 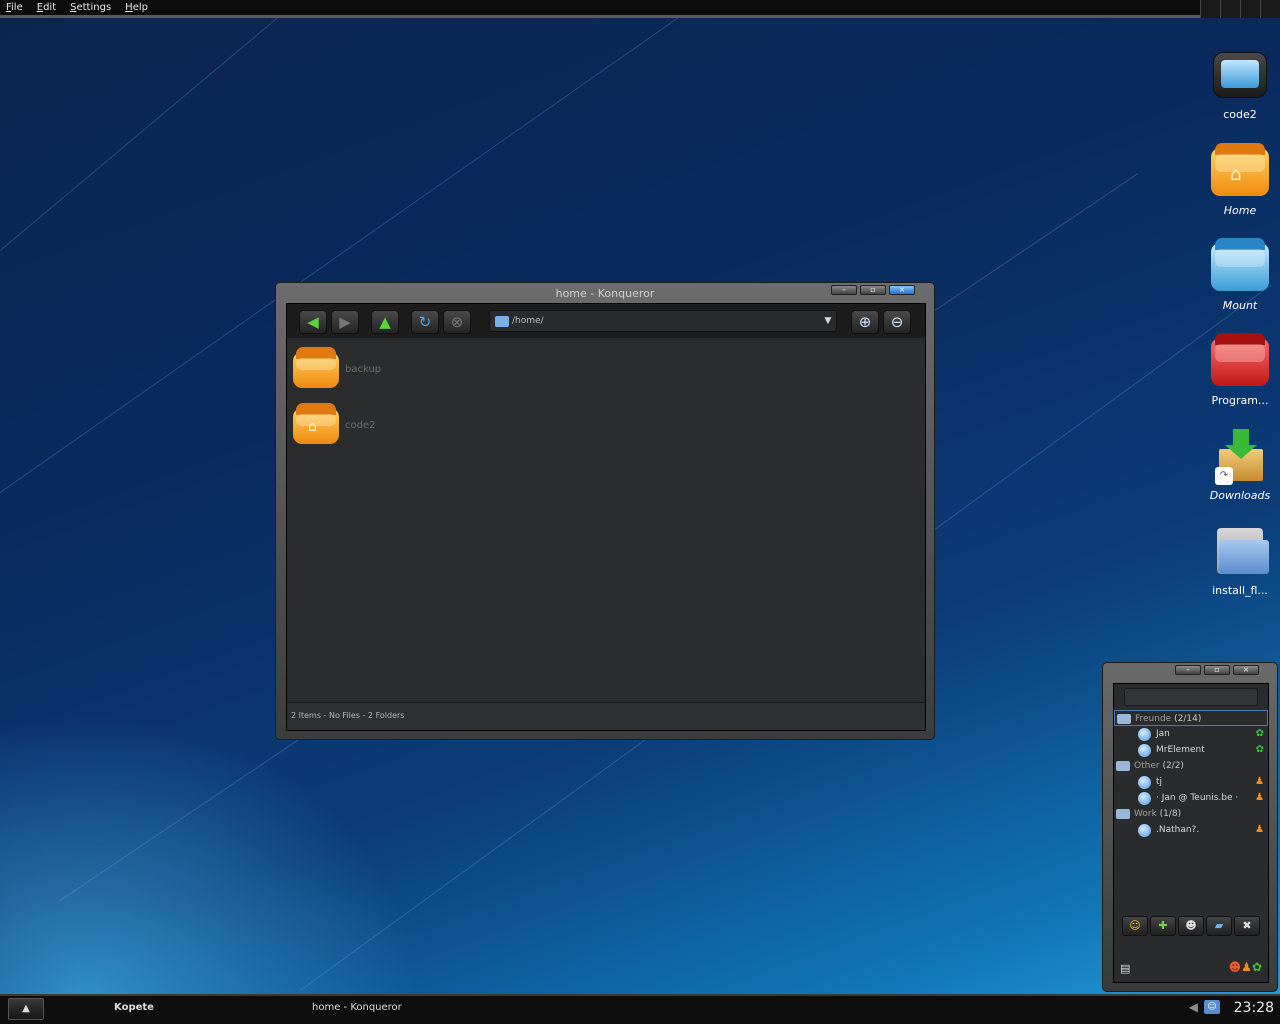 I want to click on zoom-out-icon: ⊖, so click(x=897, y=322).